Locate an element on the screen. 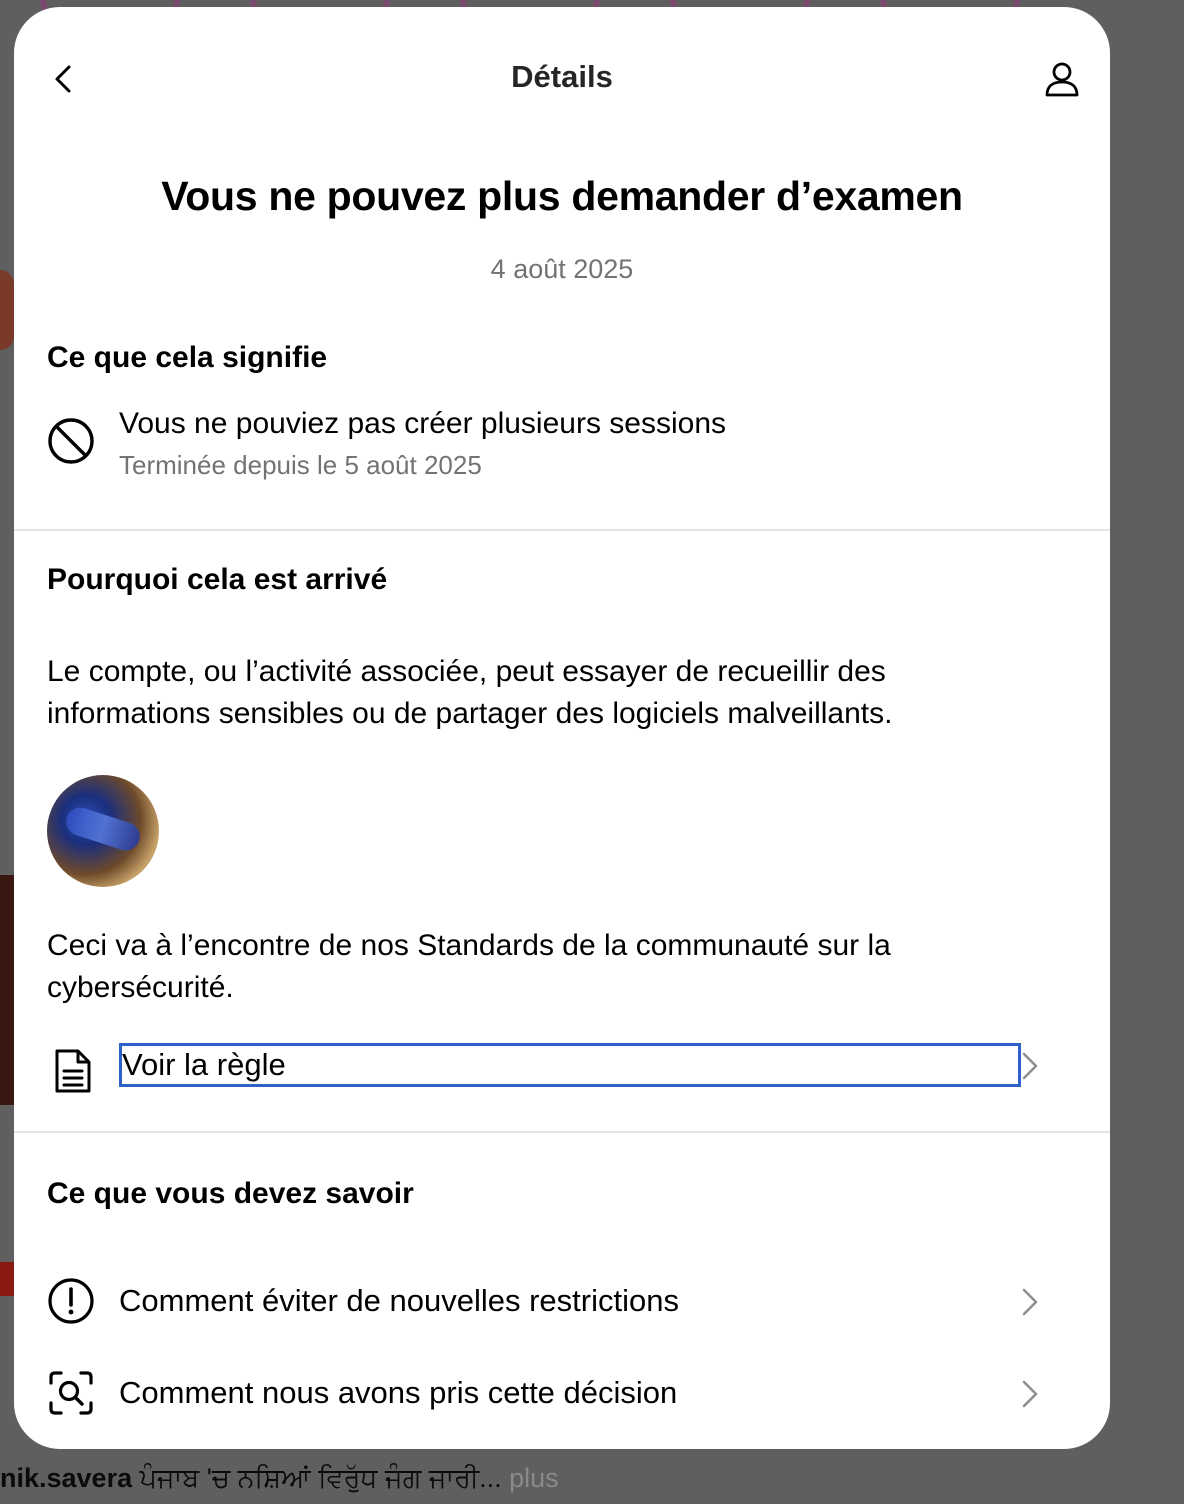 This screenshot has height=1504, width=1184. modal-header: Détails is located at coordinates (562, 79).